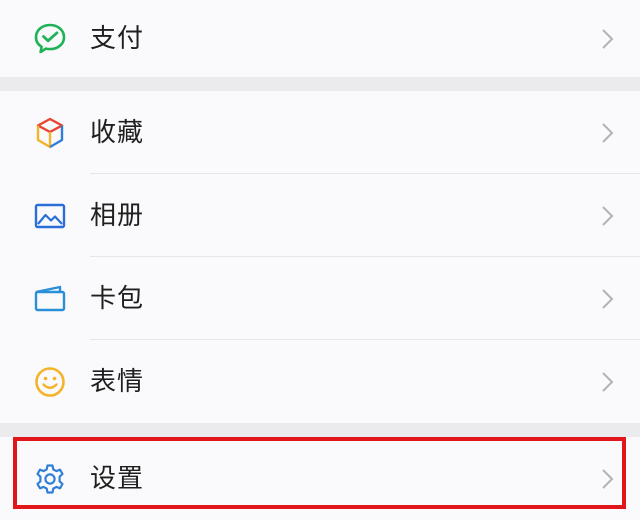  Describe the element at coordinates (50, 382) in the screenshot. I see `smiley-icon` at that location.